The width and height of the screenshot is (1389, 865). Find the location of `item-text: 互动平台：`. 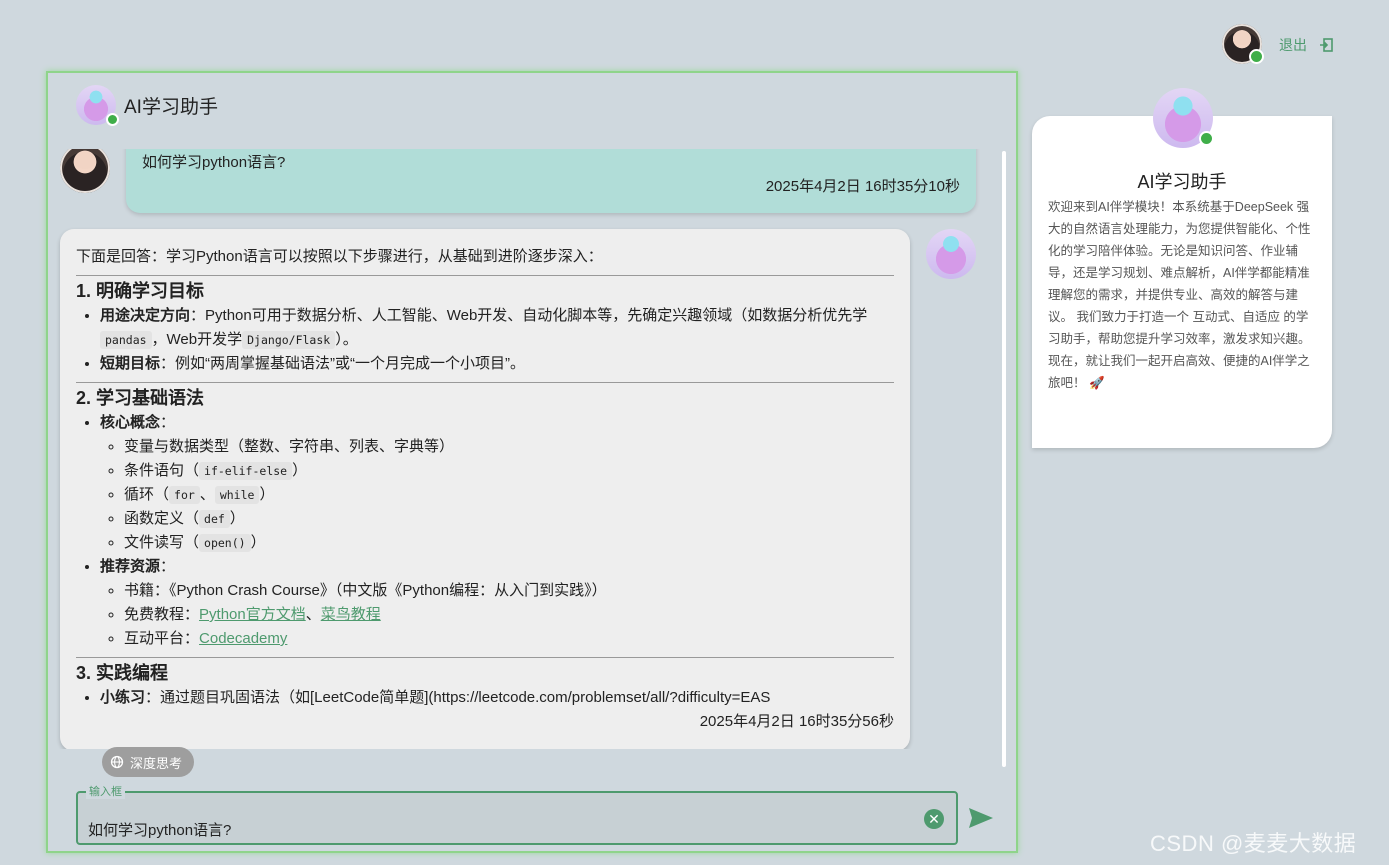

item-text: 互动平台： is located at coordinates (162, 638).